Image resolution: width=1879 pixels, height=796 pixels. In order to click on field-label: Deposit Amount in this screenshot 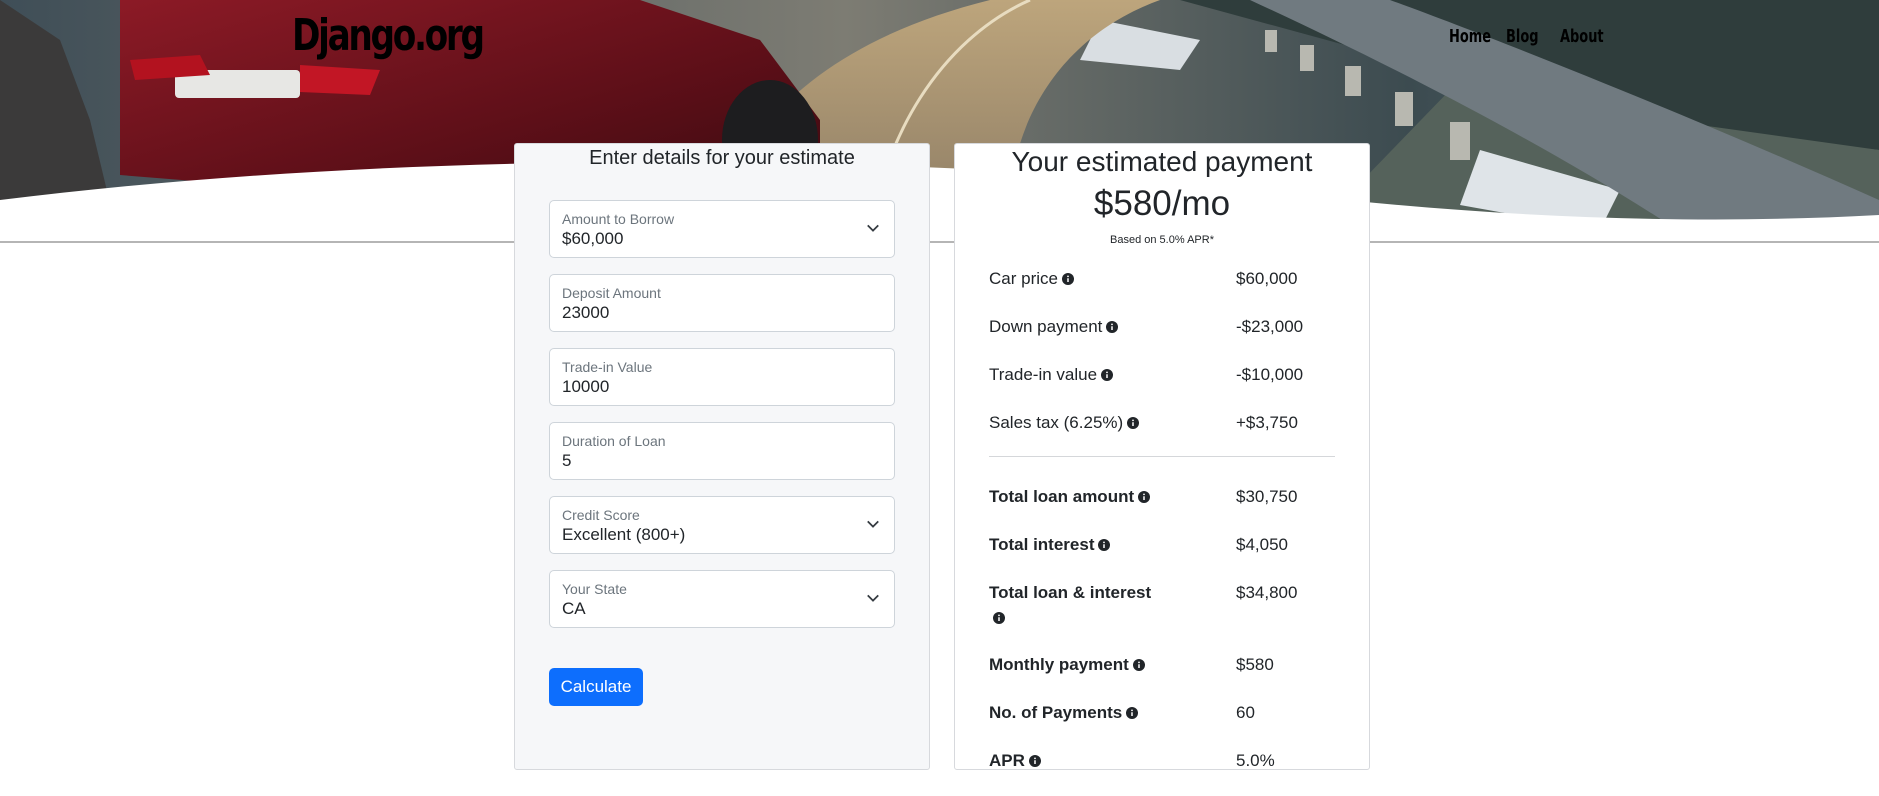, I will do `click(611, 293)`.